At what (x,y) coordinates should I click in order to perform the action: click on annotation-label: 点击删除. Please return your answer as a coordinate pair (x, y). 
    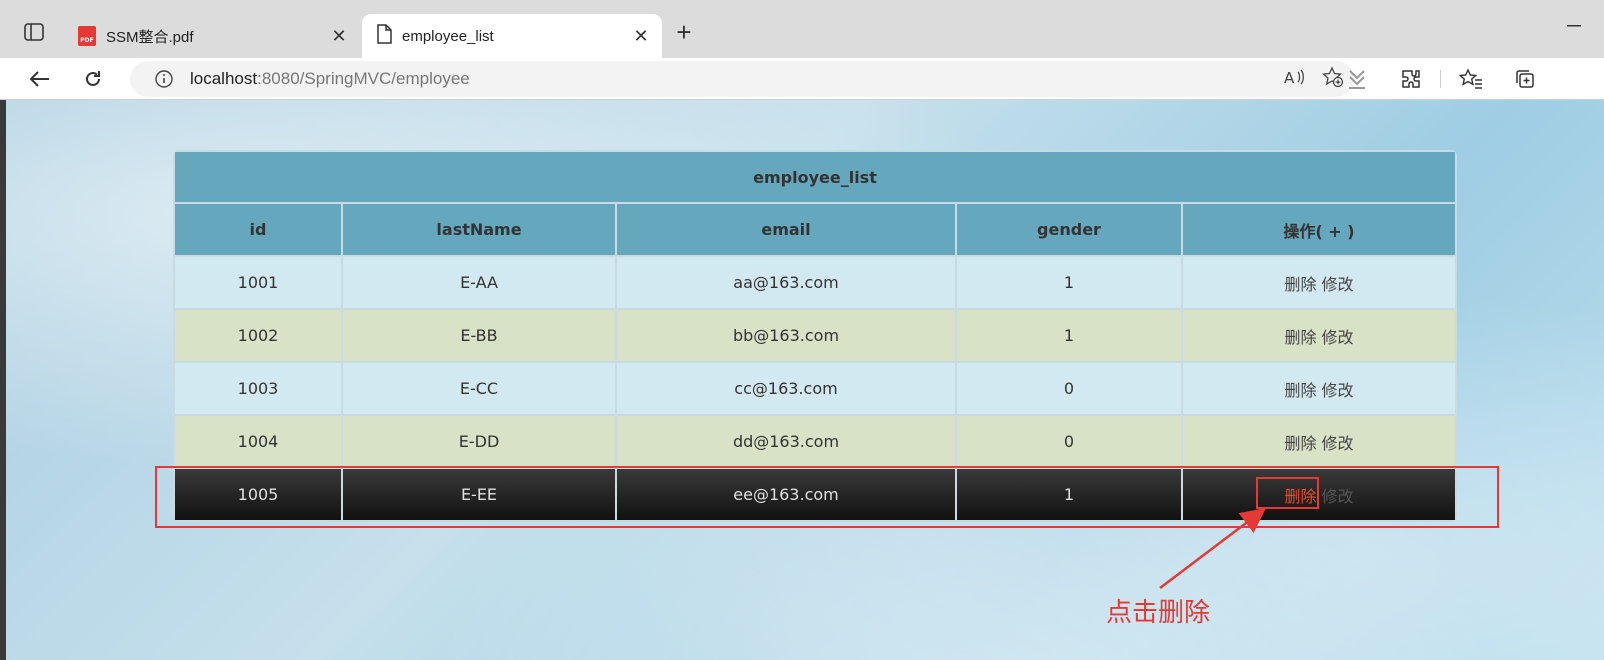
    Looking at the image, I should click on (1158, 613).